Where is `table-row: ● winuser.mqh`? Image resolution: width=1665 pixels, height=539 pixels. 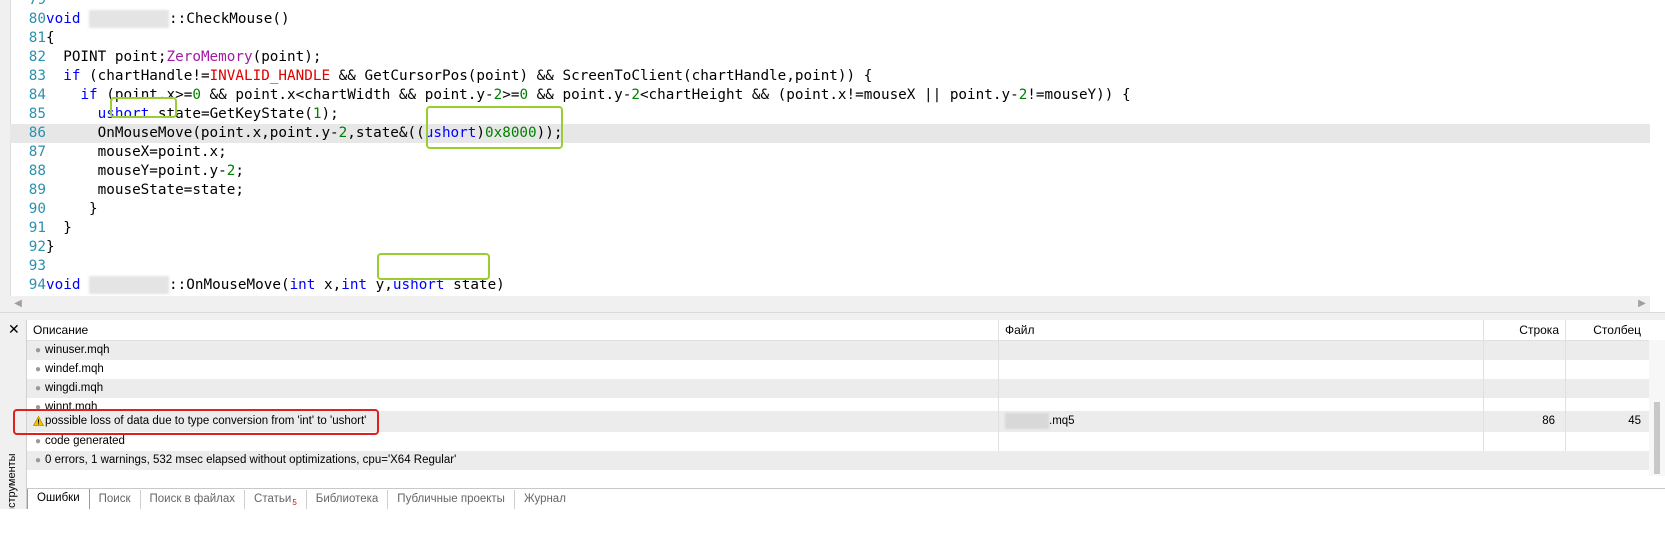
table-row: ● winuser.mqh is located at coordinates (838, 350).